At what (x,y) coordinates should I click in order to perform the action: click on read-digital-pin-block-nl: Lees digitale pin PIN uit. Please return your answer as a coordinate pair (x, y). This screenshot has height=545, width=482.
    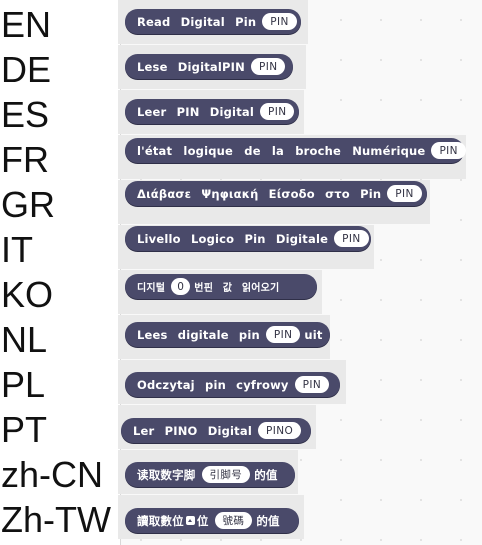
    Looking at the image, I should click on (227, 334).